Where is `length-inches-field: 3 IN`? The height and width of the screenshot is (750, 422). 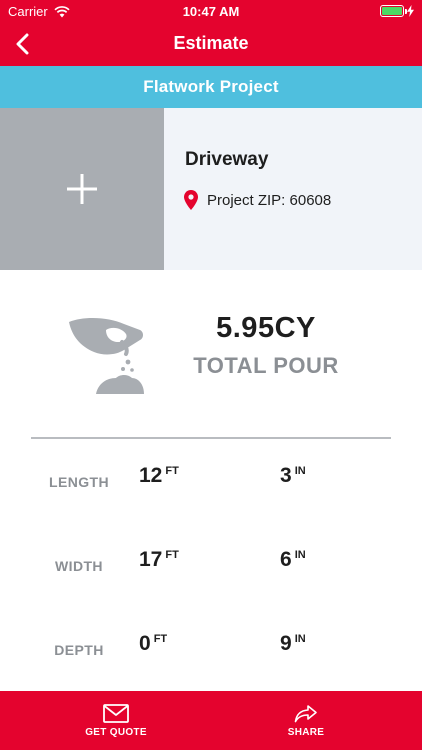 length-inches-field: 3 IN is located at coordinates (293, 476).